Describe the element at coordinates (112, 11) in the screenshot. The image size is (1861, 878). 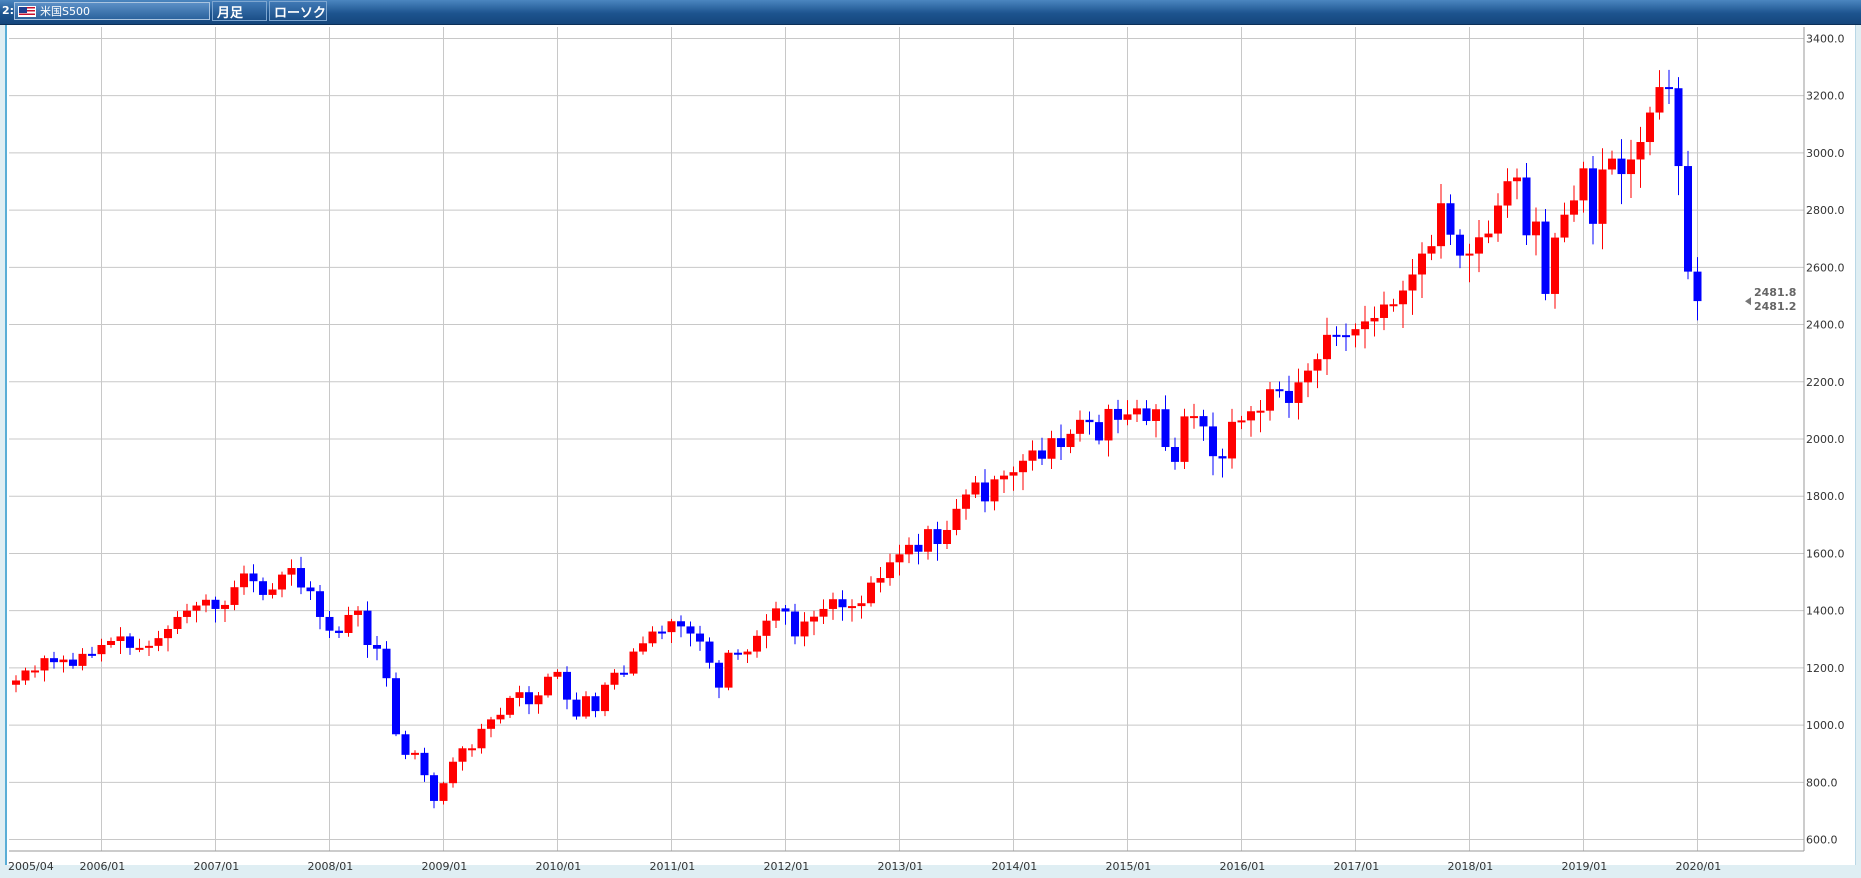
I see `symbol-selector: 米国S500` at that location.